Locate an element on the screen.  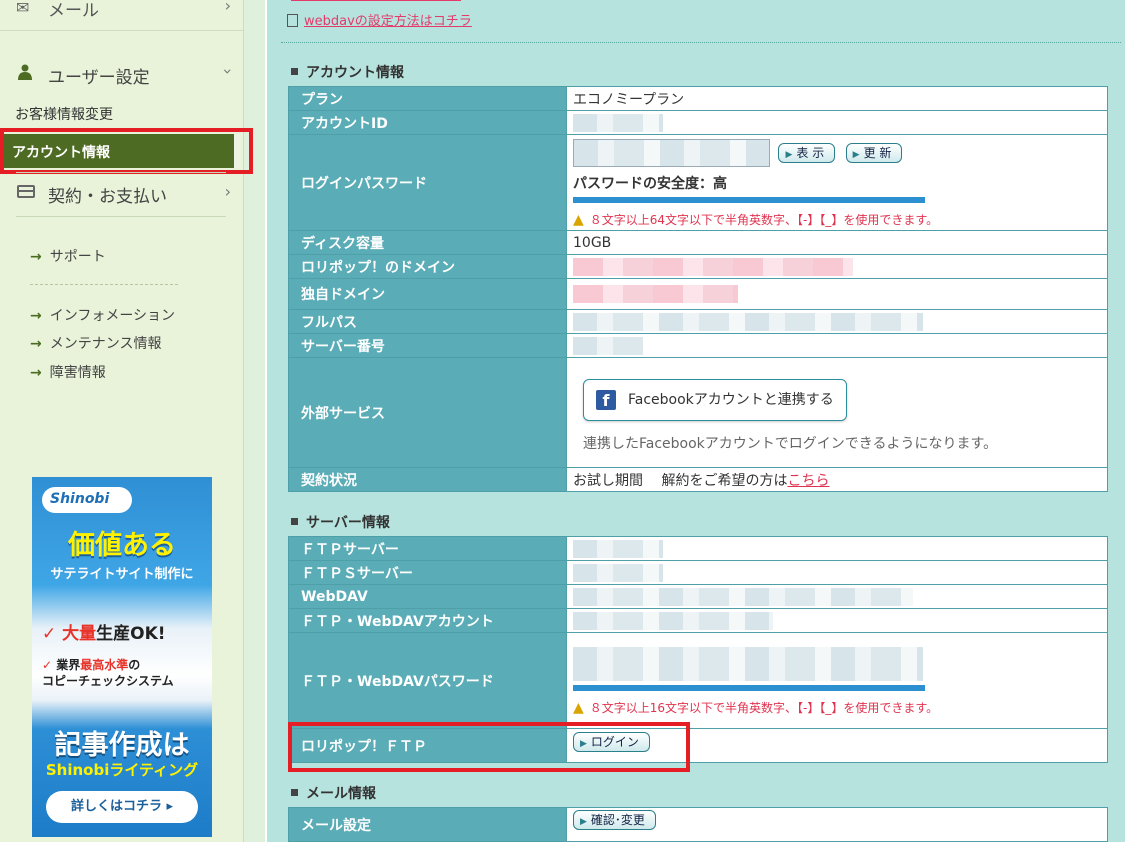
ftps-server-value is located at coordinates (837, 572).